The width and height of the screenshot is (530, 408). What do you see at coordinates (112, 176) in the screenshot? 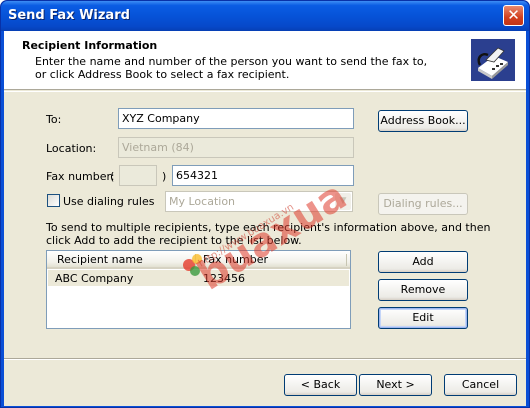
I see `area-code-open-paren: (` at bounding box center [112, 176].